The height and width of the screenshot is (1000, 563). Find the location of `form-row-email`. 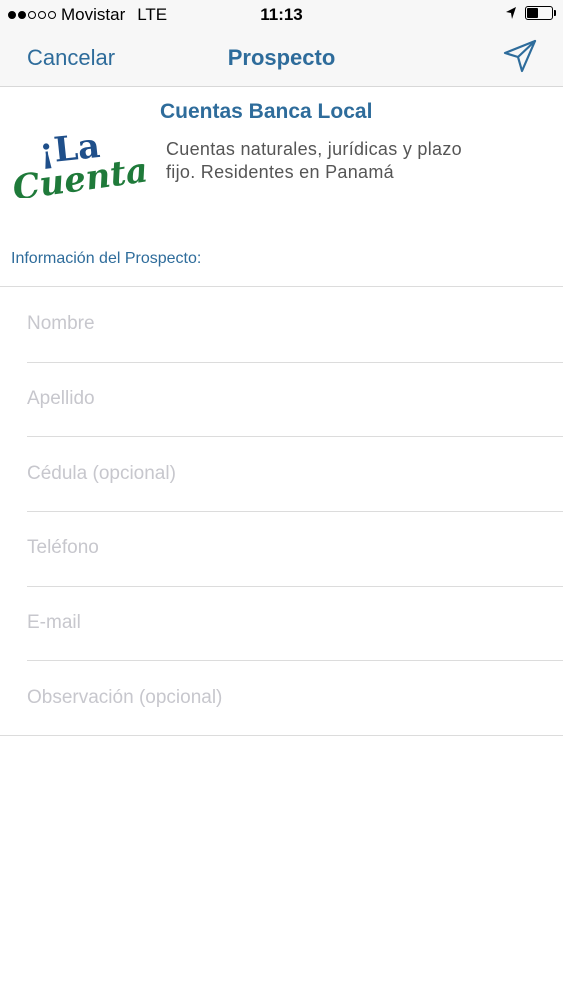

form-row-email is located at coordinates (281, 623).